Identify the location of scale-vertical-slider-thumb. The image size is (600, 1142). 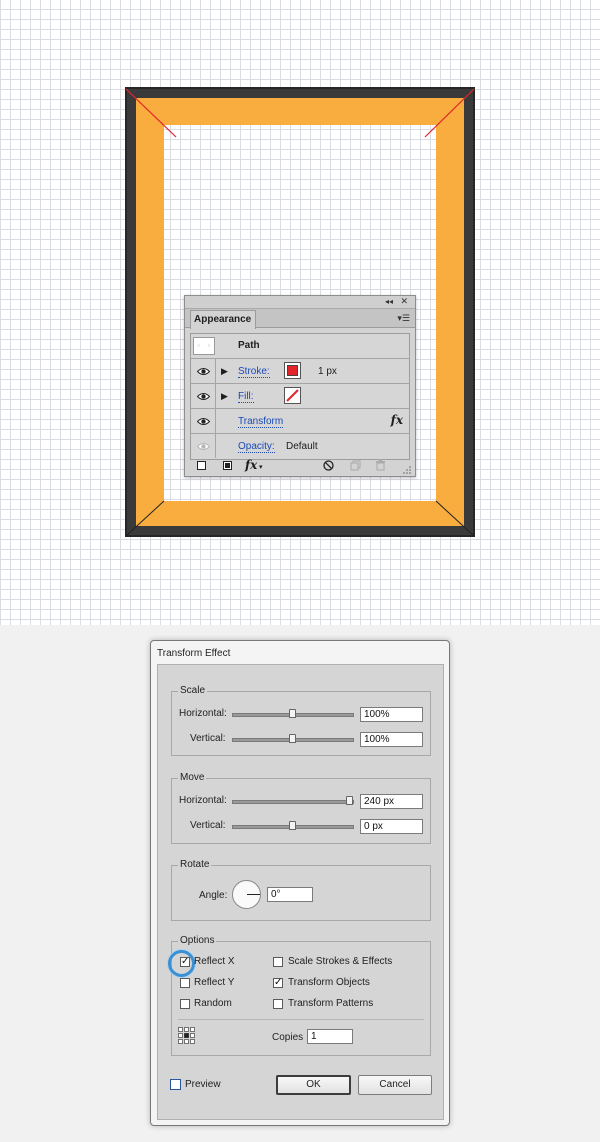
(292, 738).